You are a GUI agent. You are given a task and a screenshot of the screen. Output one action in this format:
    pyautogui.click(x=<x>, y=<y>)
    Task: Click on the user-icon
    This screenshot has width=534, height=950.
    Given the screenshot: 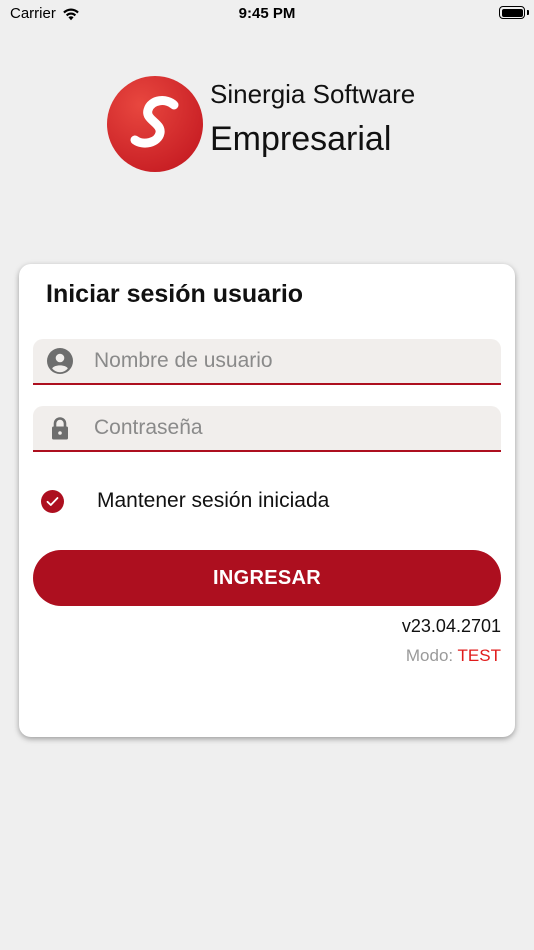 What is the action you would take?
    pyautogui.click(x=60, y=361)
    